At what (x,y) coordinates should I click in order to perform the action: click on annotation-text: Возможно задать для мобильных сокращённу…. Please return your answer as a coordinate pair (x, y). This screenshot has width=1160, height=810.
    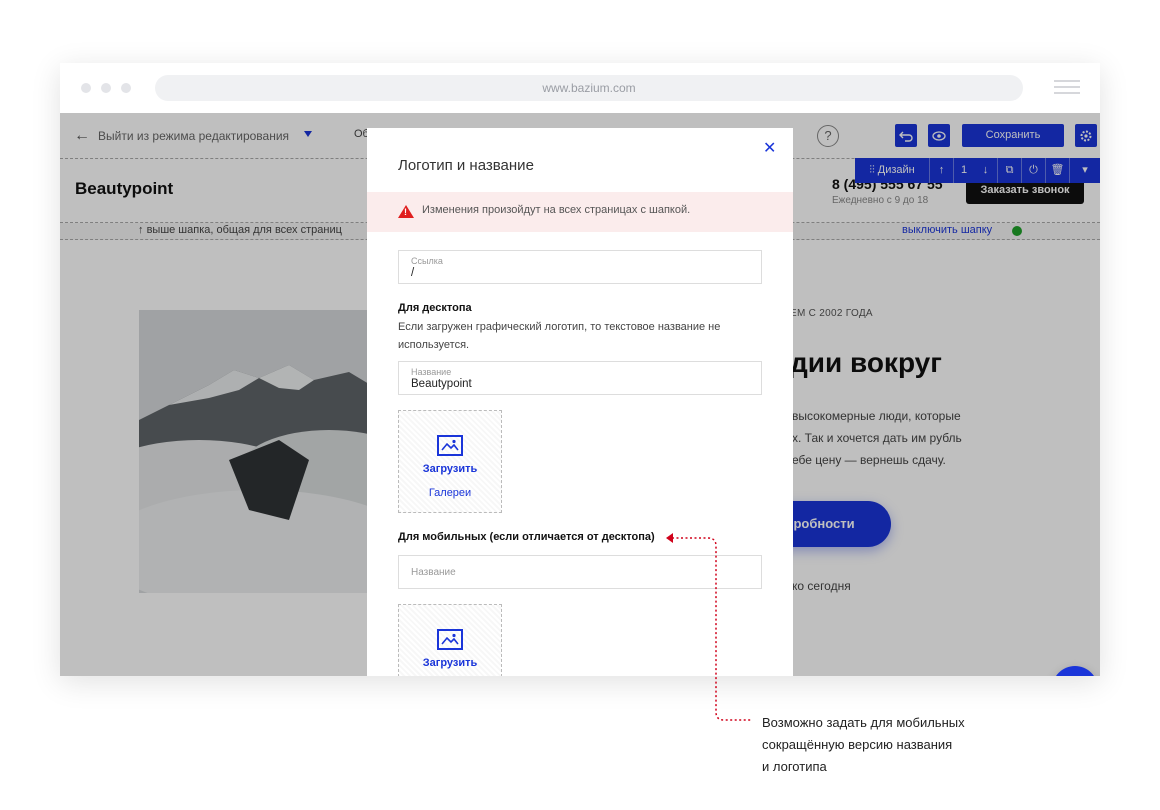
    Looking at the image, I should click on (887, 745).